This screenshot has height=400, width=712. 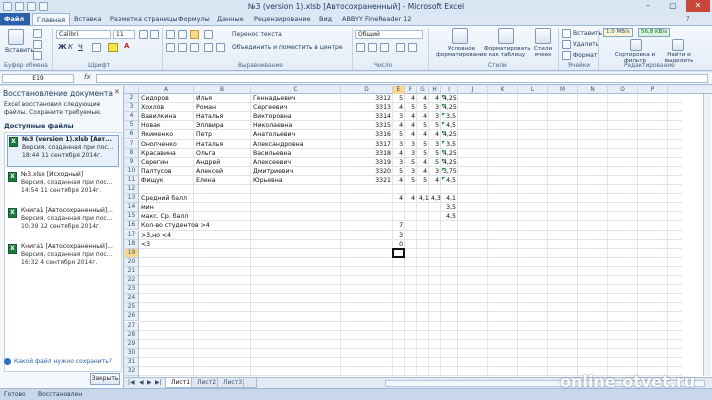 I want to click on cell-max-value: 4,5, so click(x=449, y=217).